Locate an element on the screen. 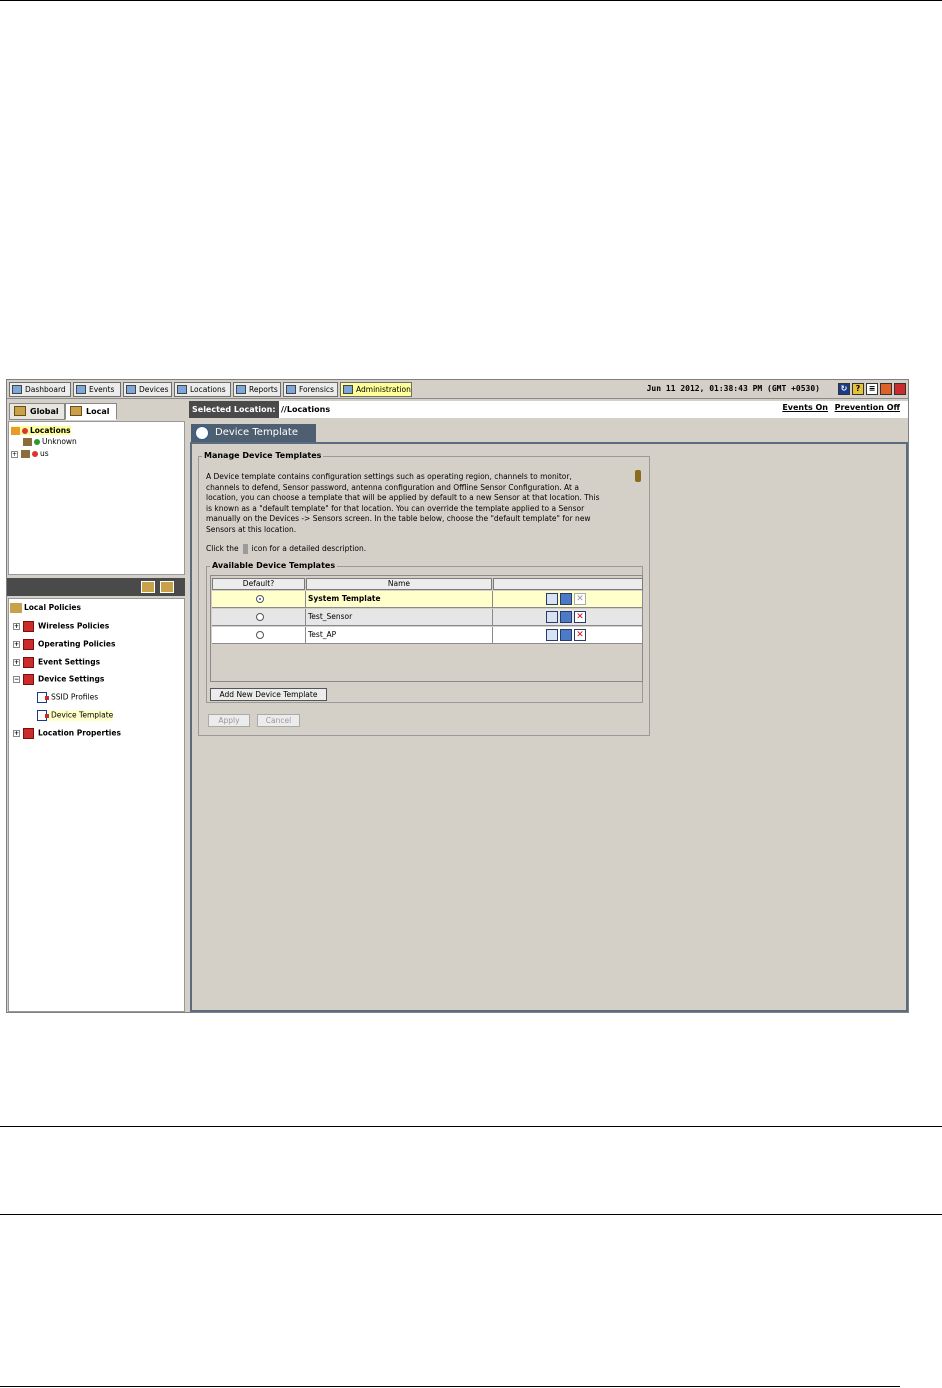 Image resolution: width=942 pixels, height=1388 pixels. settings-icon is located at coordinates (886, 389).